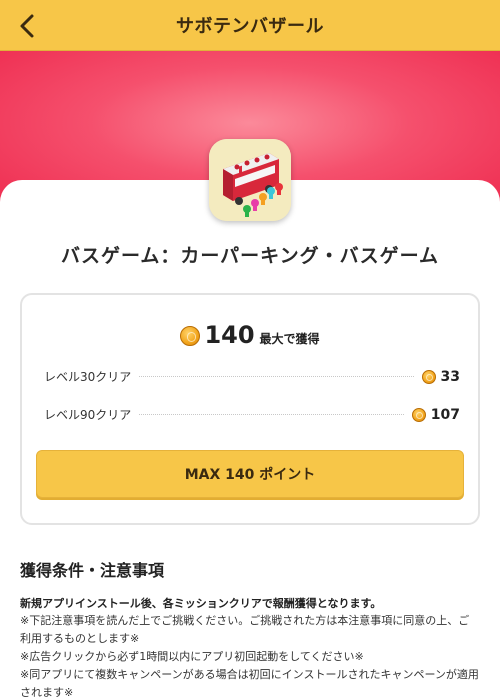 Image resolution: width=500 pixels, height=700 pixels. I want to click on level-points: 33, so click(440, 376).